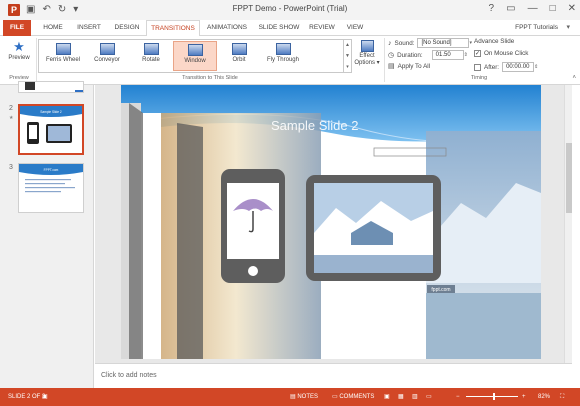 The height and width of the screenshot is (406, 580). What do you see at coordinates (544, 397) in the screenshot?
I see `zoom-level: 82%` at bounding box center [544, 397].